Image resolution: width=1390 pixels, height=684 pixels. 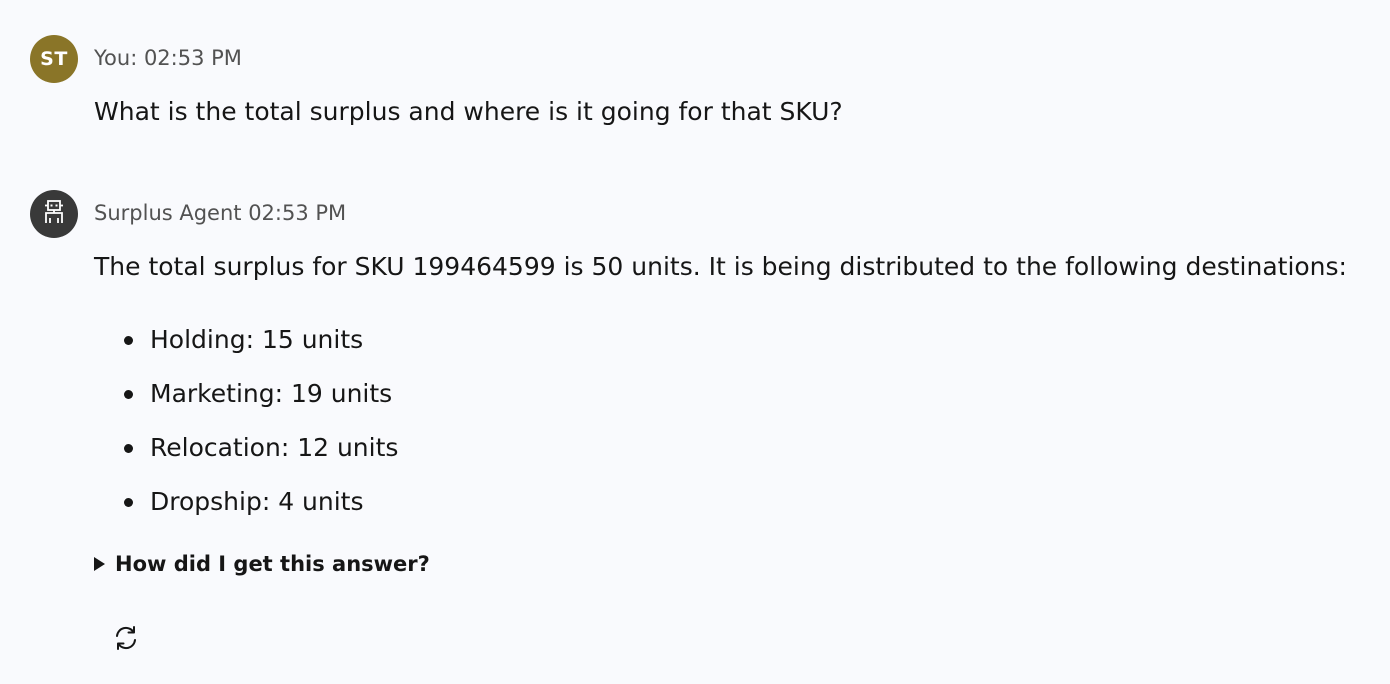 What do you see at coordinates (274, 447) in the screenshot?
I see `destination-label: Relocation: 12 units` at bounding box center [274, 447].